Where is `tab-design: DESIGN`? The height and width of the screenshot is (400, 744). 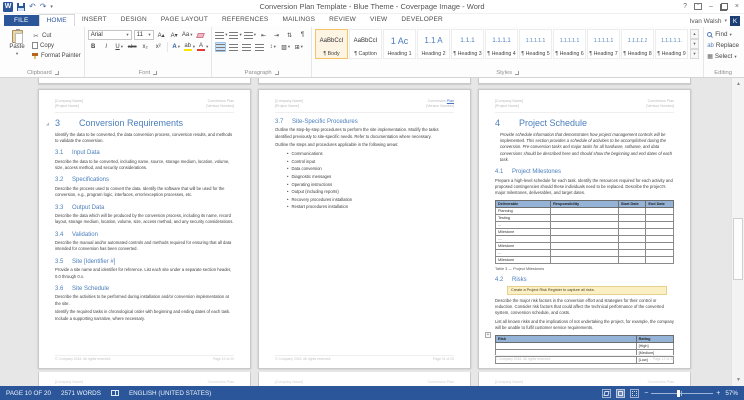
tab-design: DESIGN is located at coordinates (134, 20).